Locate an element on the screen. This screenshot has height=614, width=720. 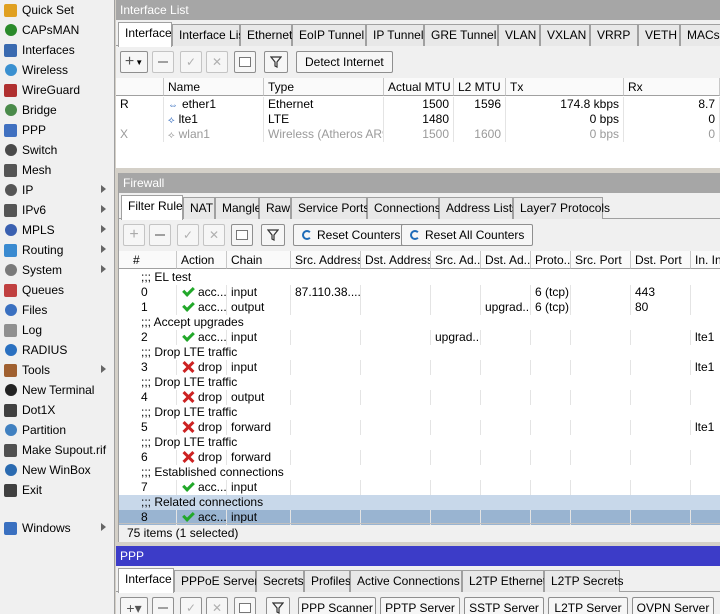
menu-item-wireguard: WireGuard is located at coordinates (57, 90).